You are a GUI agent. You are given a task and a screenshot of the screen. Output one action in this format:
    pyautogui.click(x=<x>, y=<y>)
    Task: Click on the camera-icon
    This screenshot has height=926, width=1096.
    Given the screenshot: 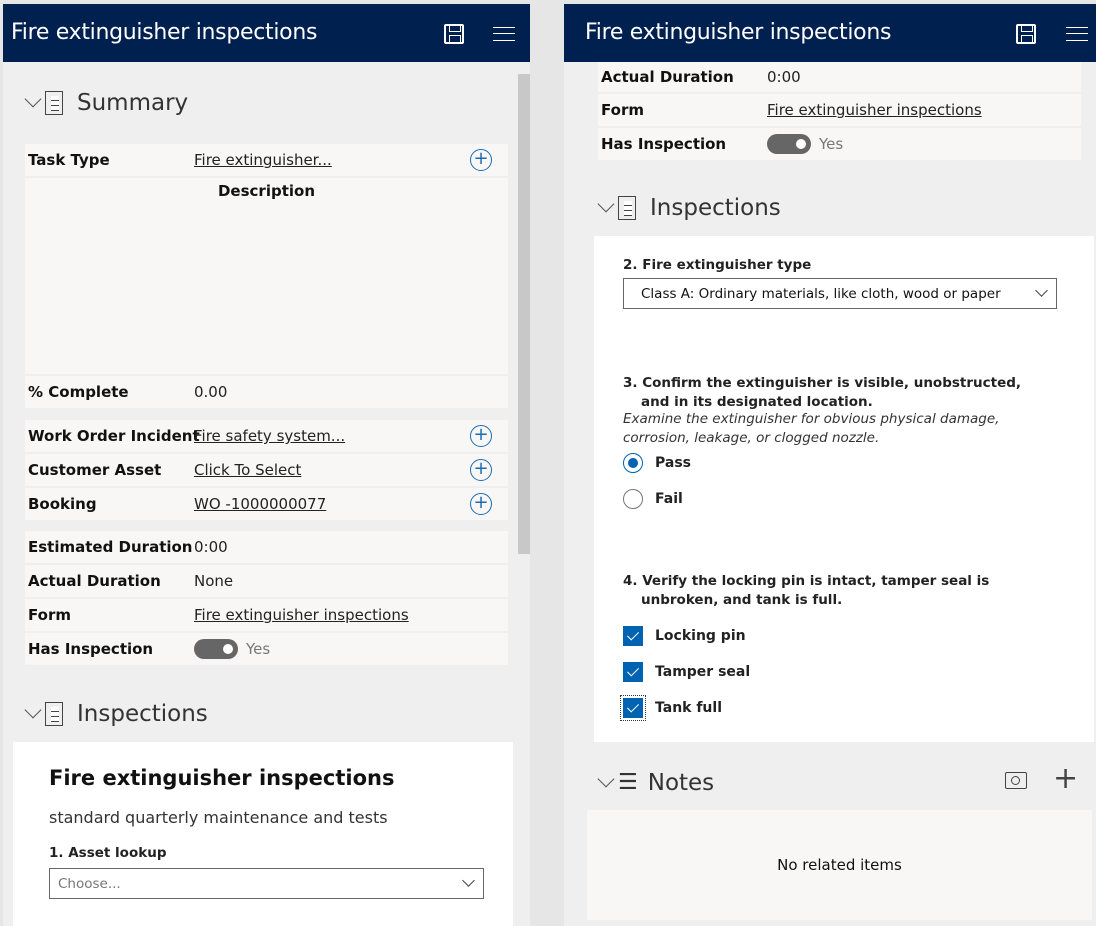 What is the action you would take?
    pyautogui.click(x=1016, y=780)
    